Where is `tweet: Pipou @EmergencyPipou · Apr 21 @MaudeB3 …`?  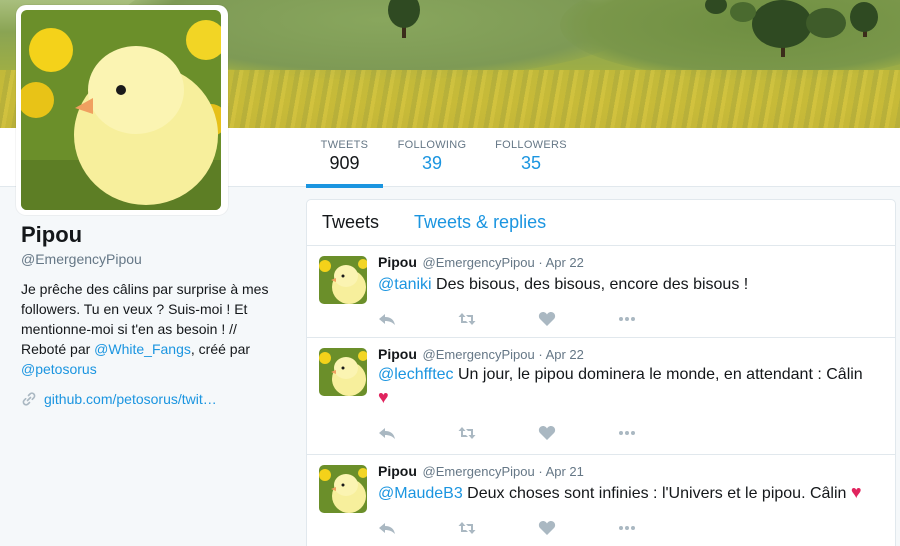 tweet: Pipou @EmergencyPipou · Apr 21 @MaudeB3 … is located at coordinates (601, 500).